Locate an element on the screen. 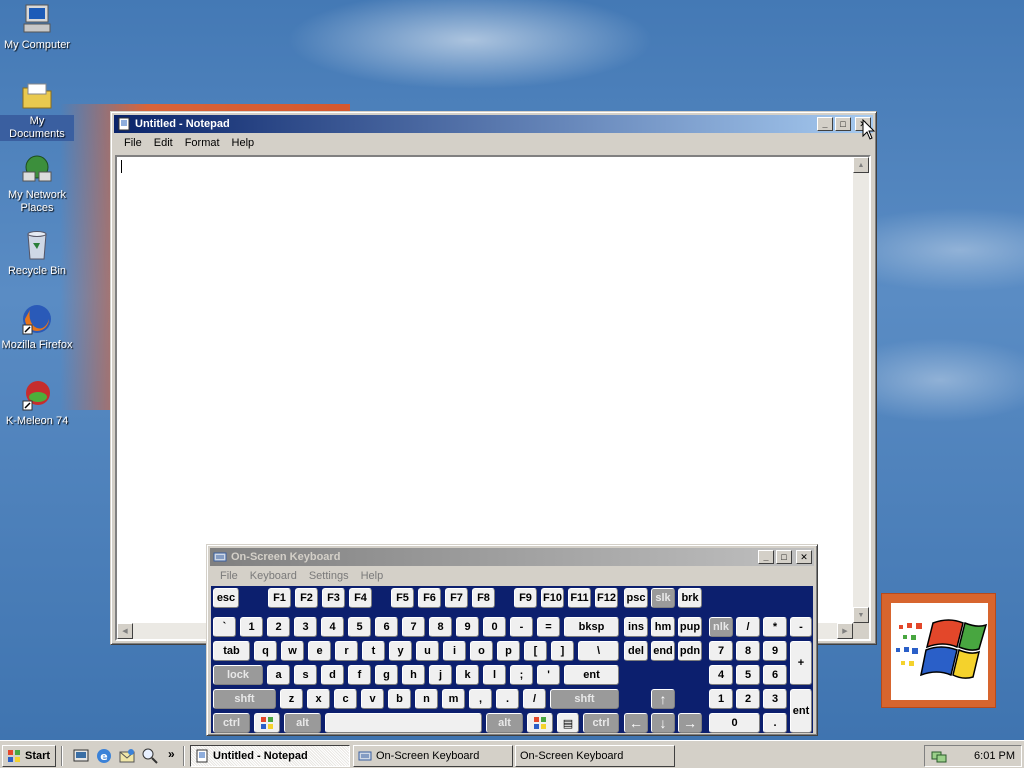  desktop-icon-my-computer: My Computer is located at coordinates (37, 27).